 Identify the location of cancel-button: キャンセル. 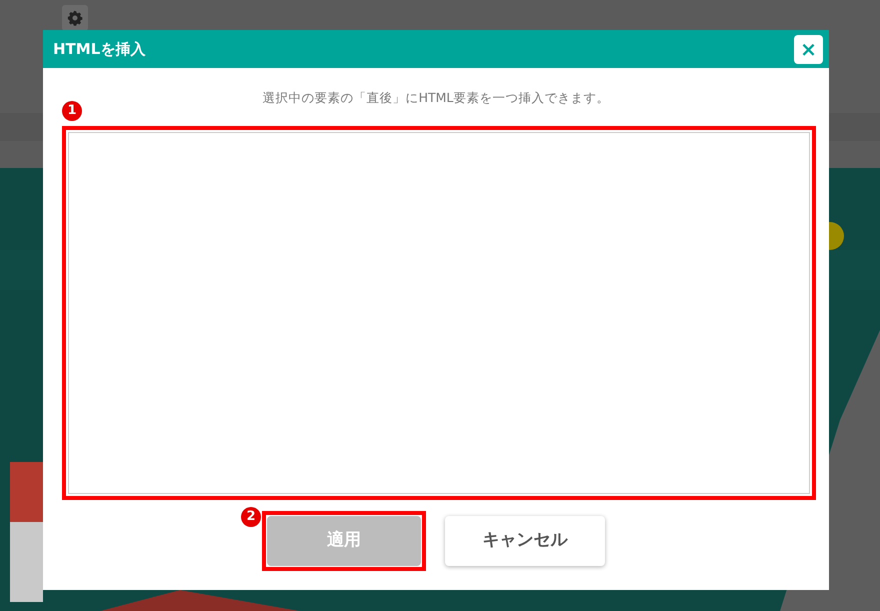
(525, 541).